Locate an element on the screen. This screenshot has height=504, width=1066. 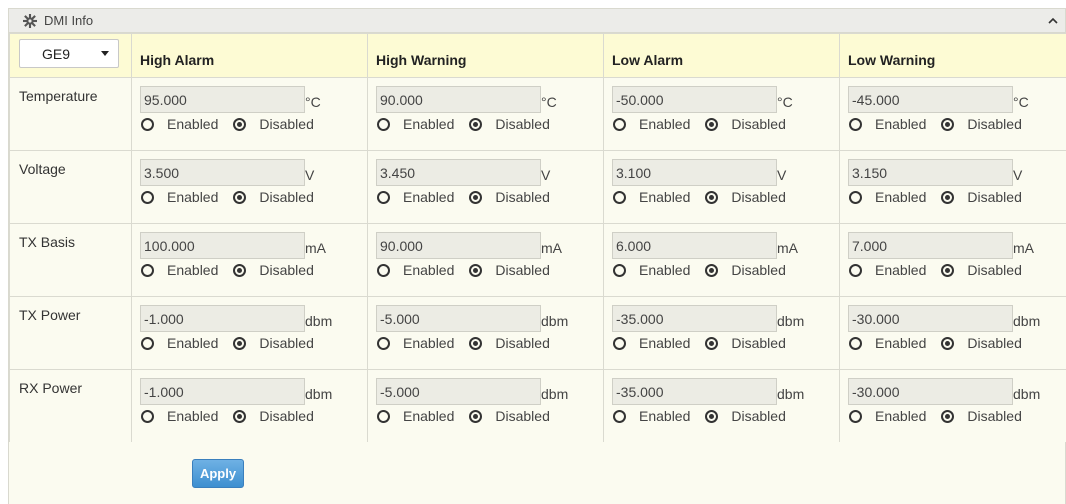
threshold-cell: -50.000 °C Enabled Disabled is located at coordinates (721, 114).